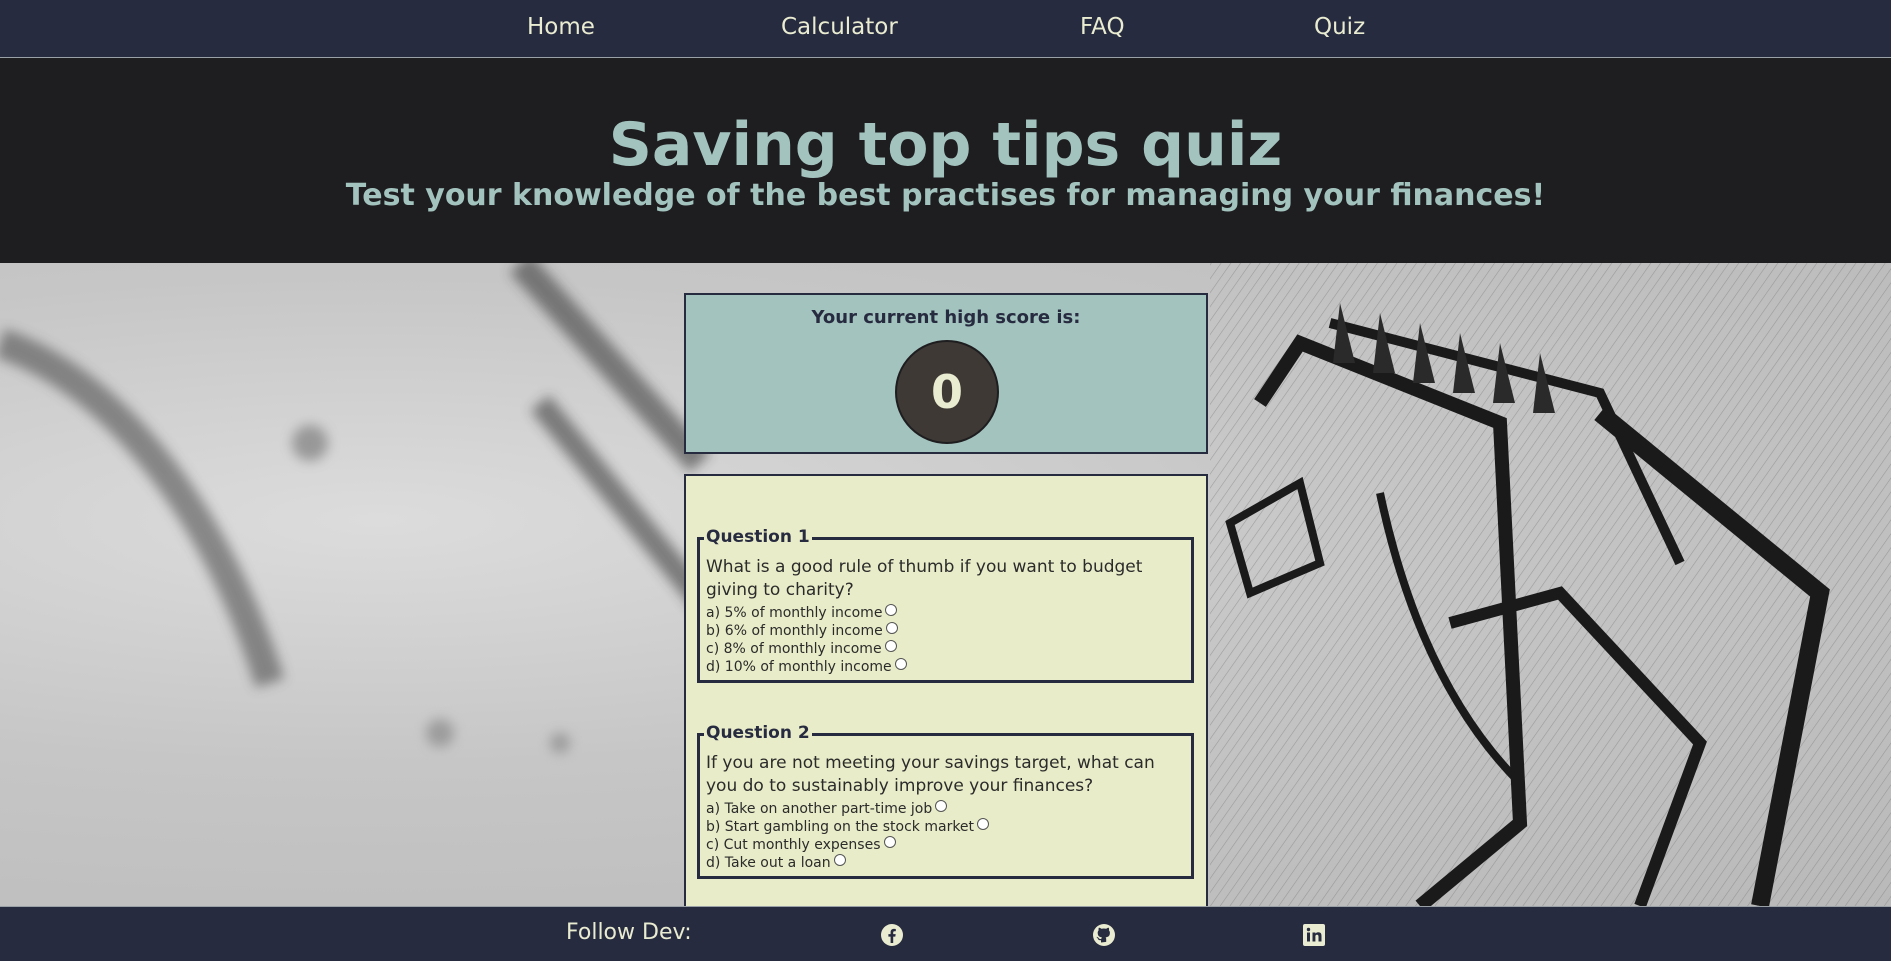 Image resolution: width=1891 pixels, height=961 pixels. What do you see at coordinates (561, 27) in the screenshot?
I see `nav-home-link: Home` at bounding box center [561, 27].